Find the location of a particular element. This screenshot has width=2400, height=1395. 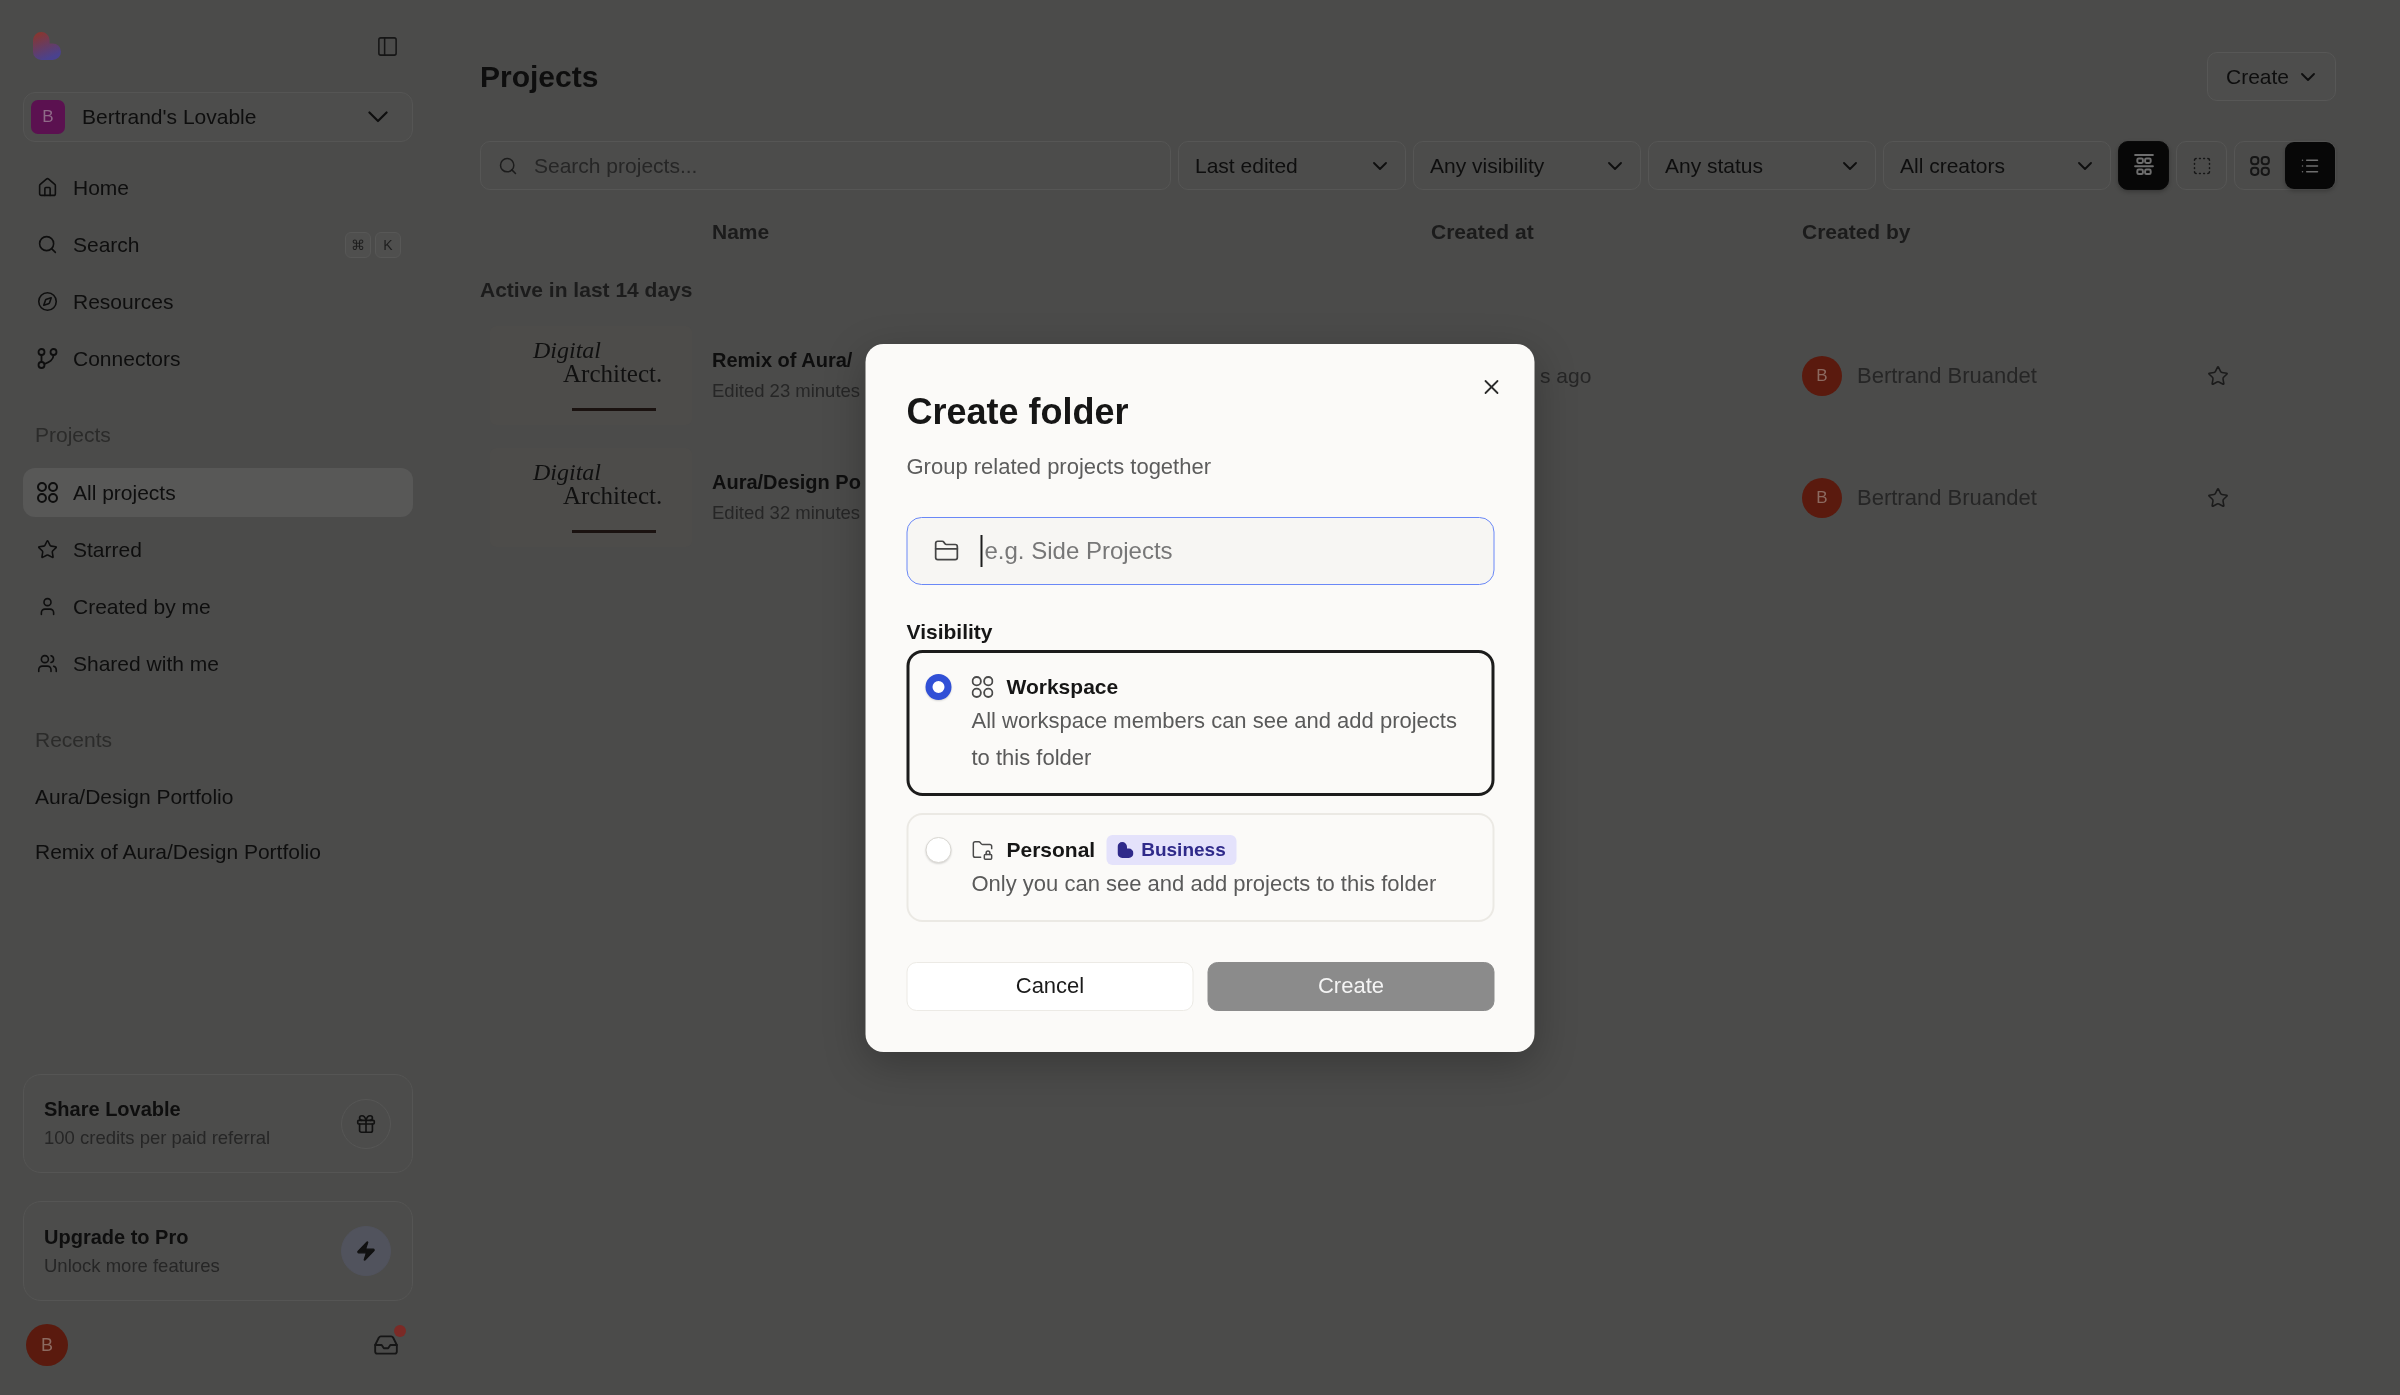

workspace-selector: B Bertrand's Lovable is located at coordinates (218, 117).